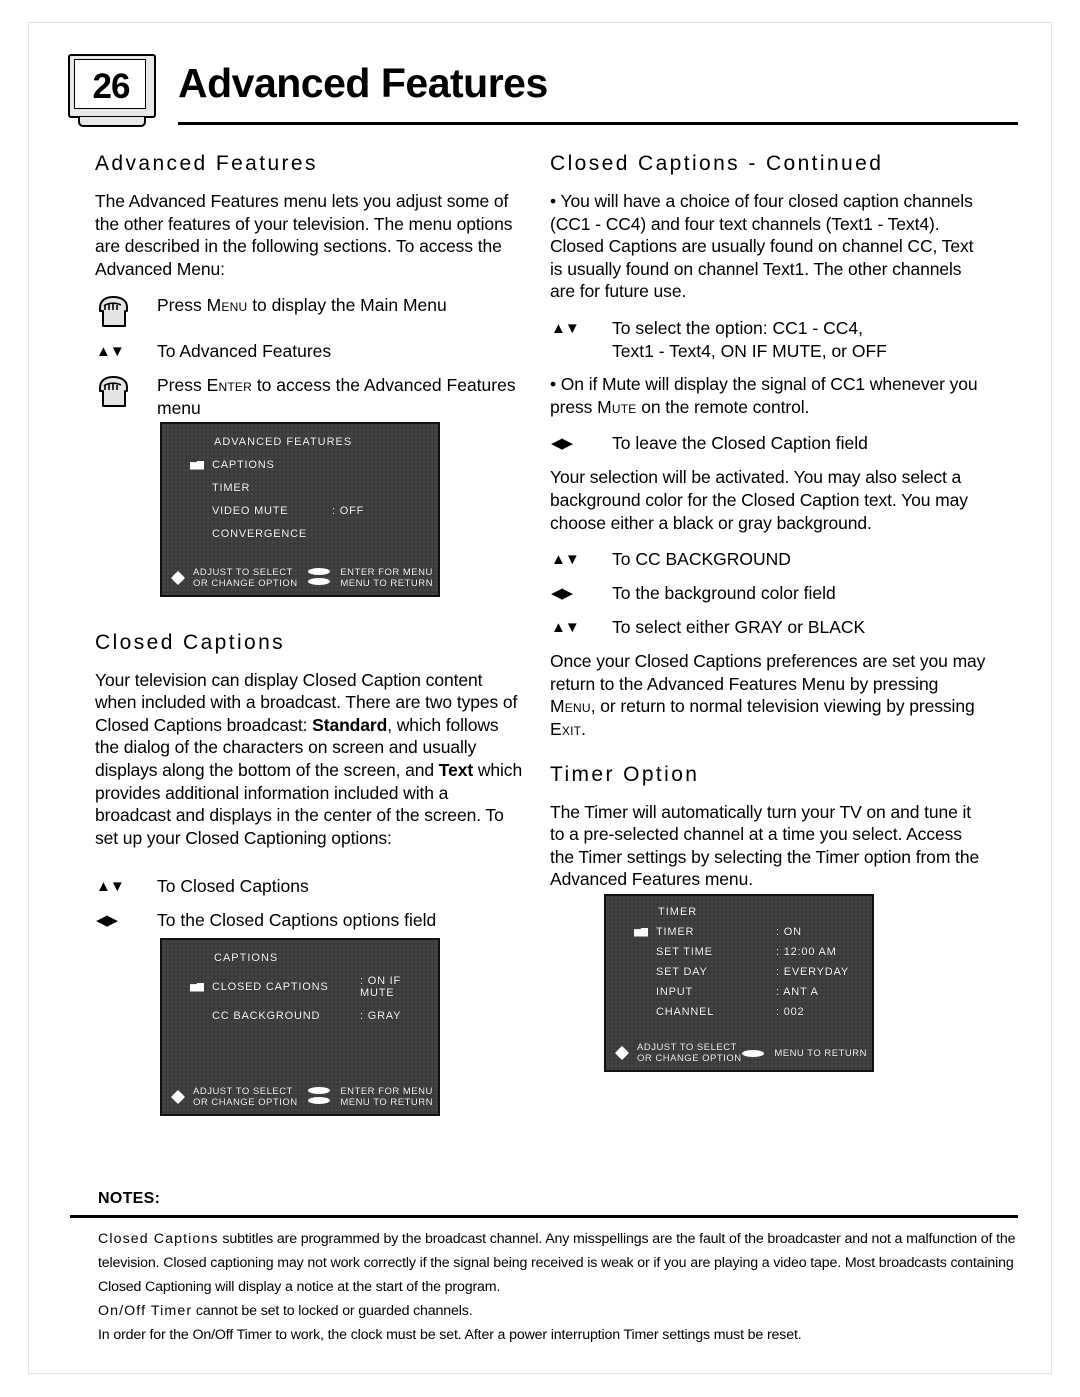  I want to click on notes-emphasis-closed-captions: Closed Captions, so click(158, 1239).